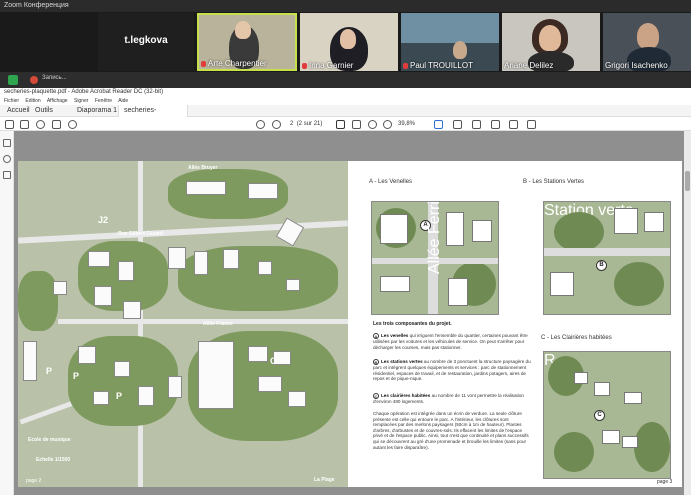 The image size is (691, 495). I want to click on page-current: 2, so click(291, 124).